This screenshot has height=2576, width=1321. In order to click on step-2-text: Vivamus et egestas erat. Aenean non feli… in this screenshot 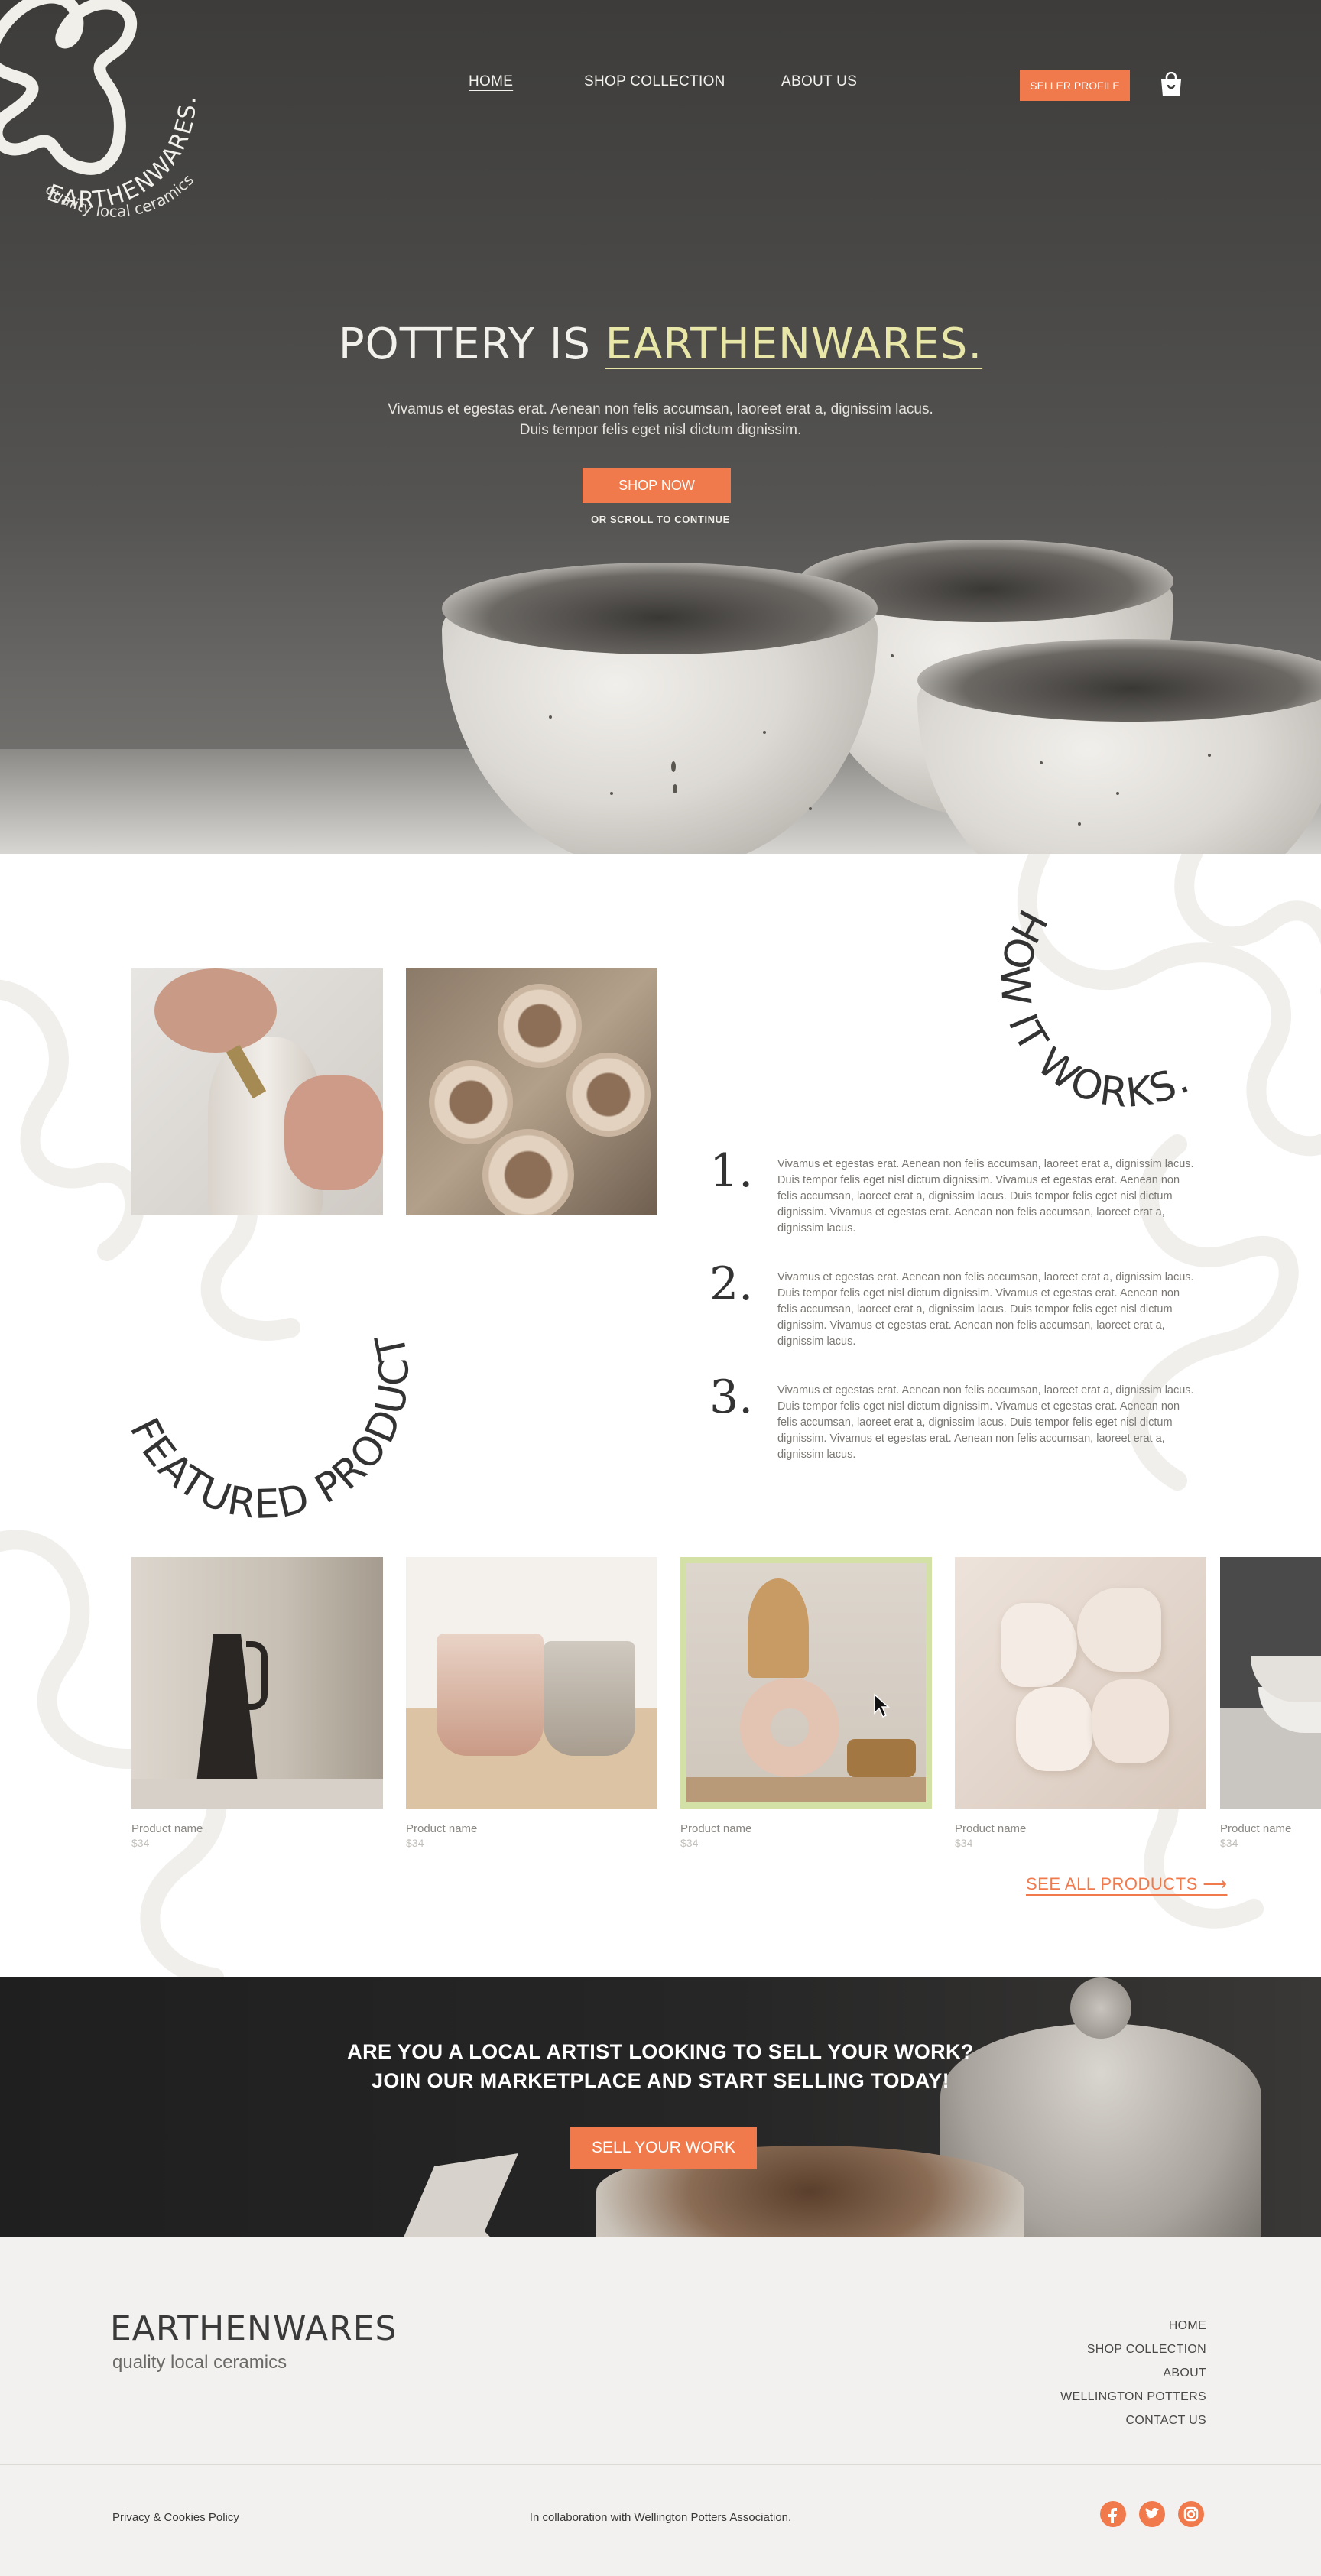, I will do `click(985, 1309)`.